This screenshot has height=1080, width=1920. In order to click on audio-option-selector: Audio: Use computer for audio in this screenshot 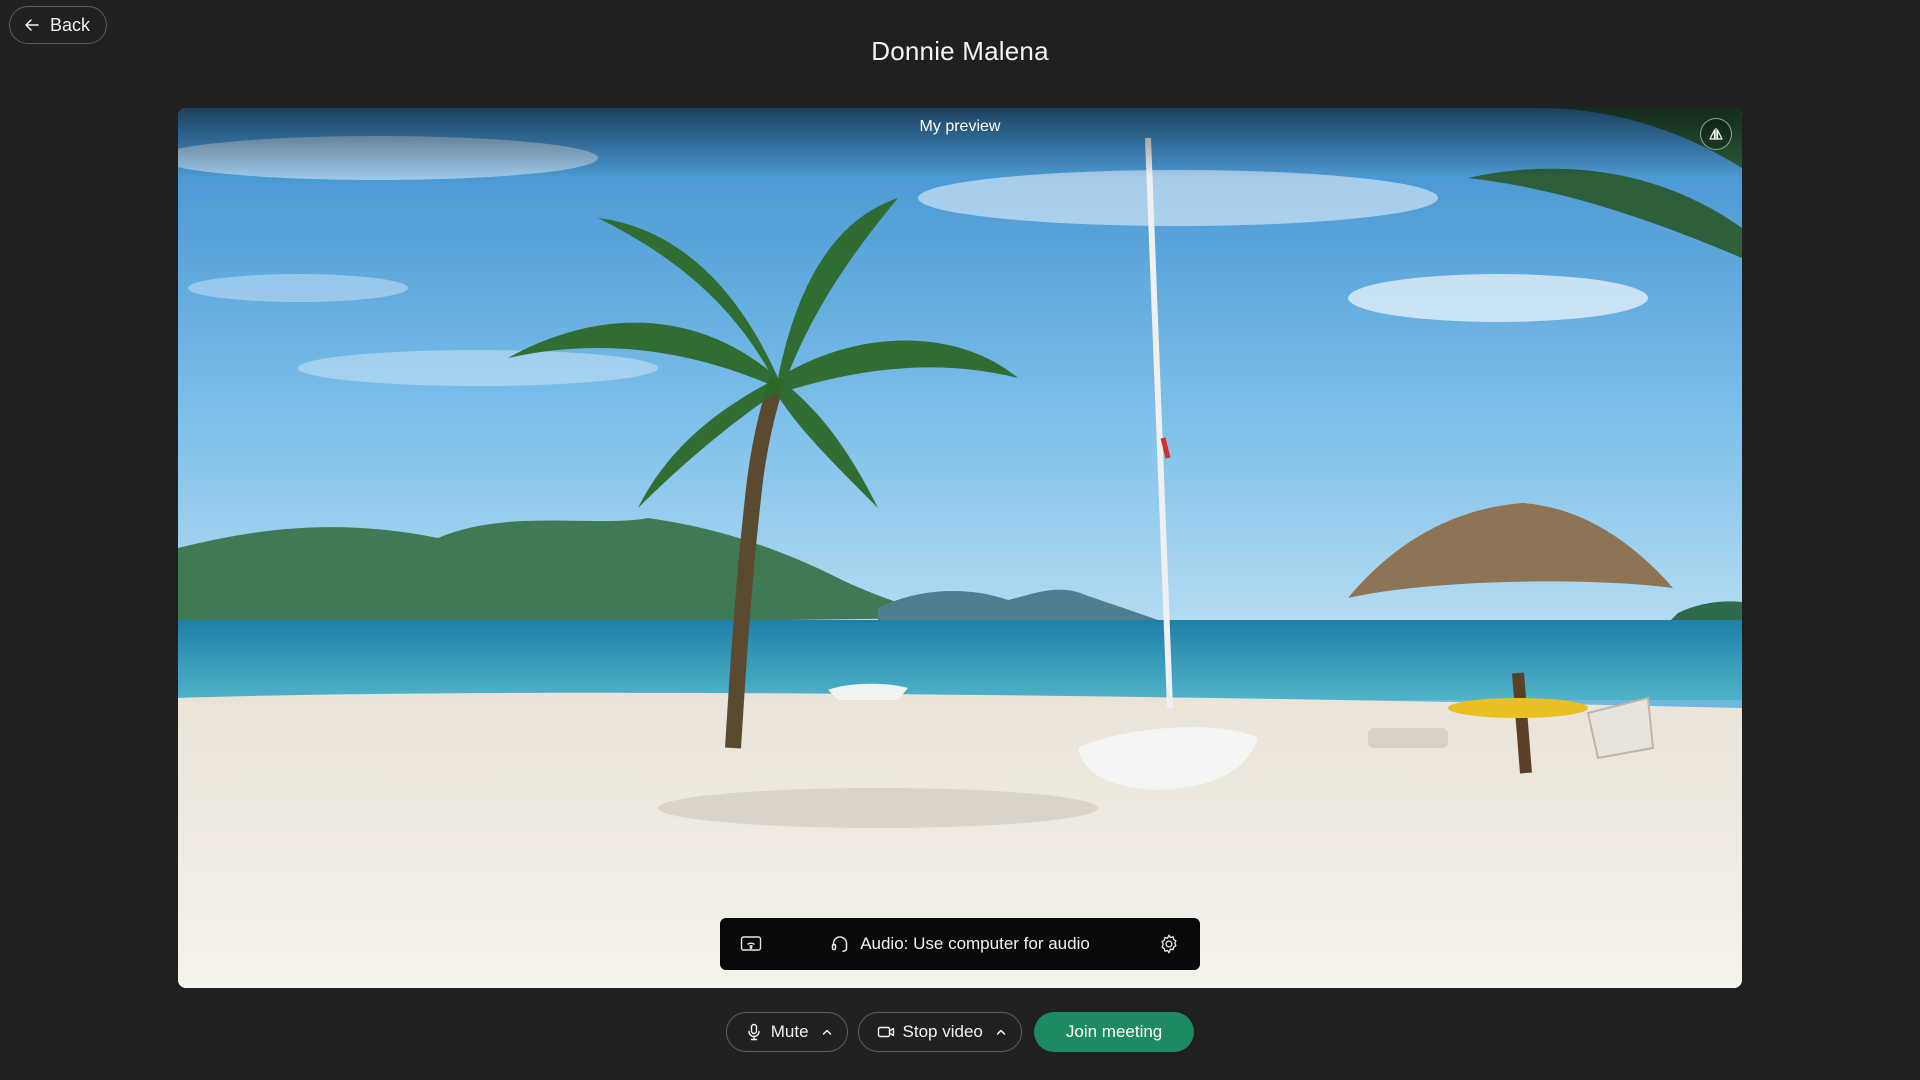, I will do `click(960, 944)`.